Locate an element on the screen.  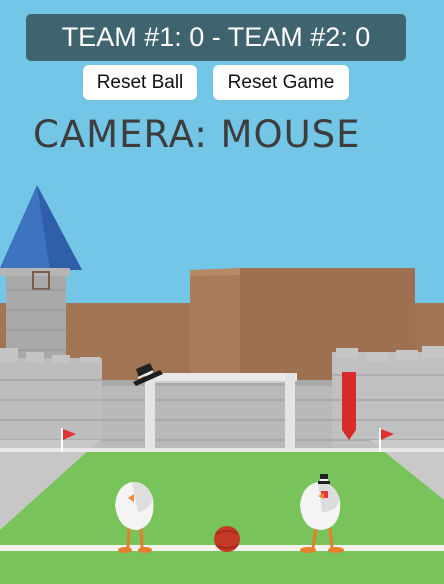
camera-mode-label: CAMERA: MOUSE is located at coordinates (197, 134).